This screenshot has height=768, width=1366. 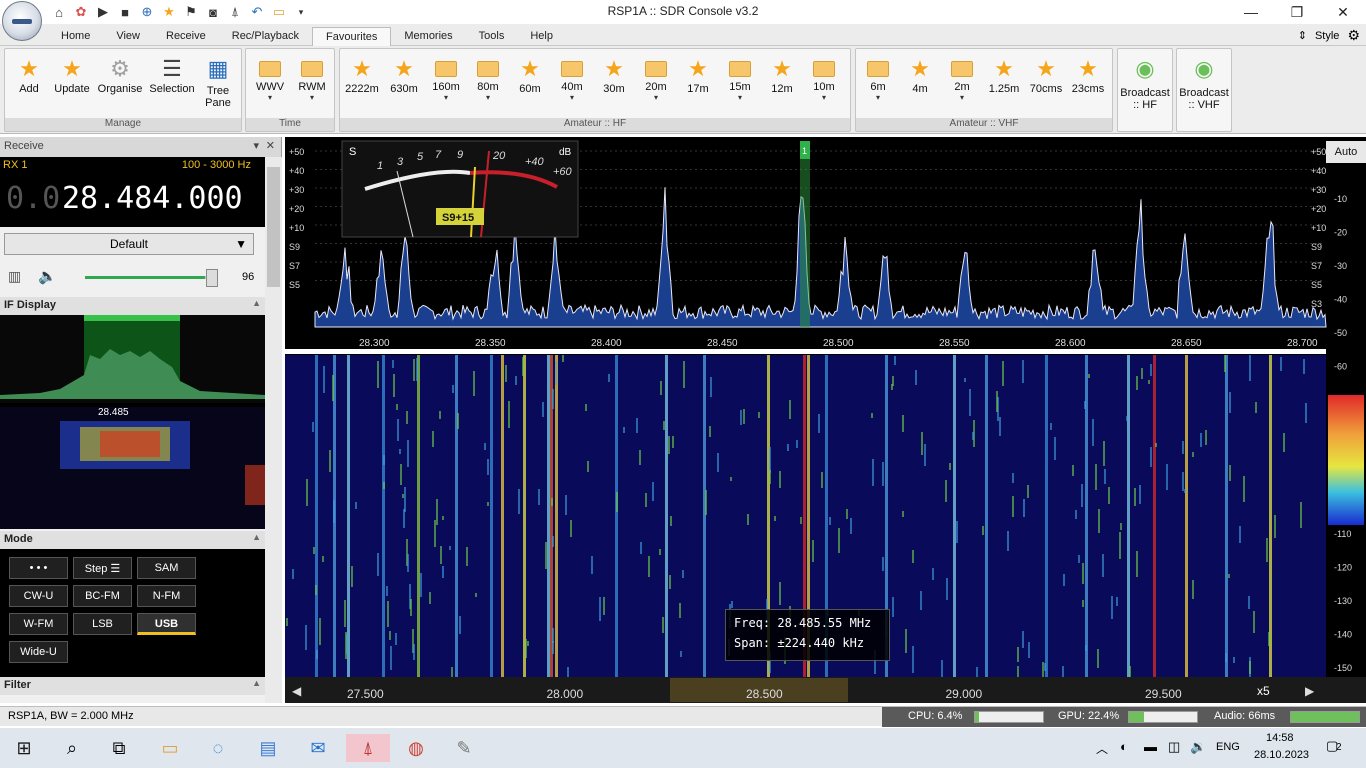 I want to click on battery-icon: ▬, so click(x=1150, y=746).